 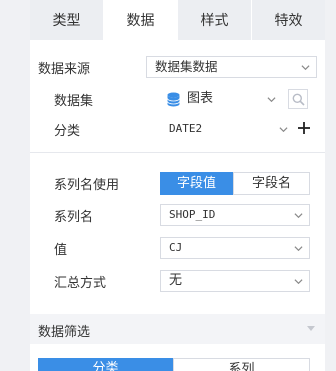 What do you see at coordinates (196, 183) in the screenshot?
I see `series-field-value-toggle: 字段值` at bounding box center [196, 183].